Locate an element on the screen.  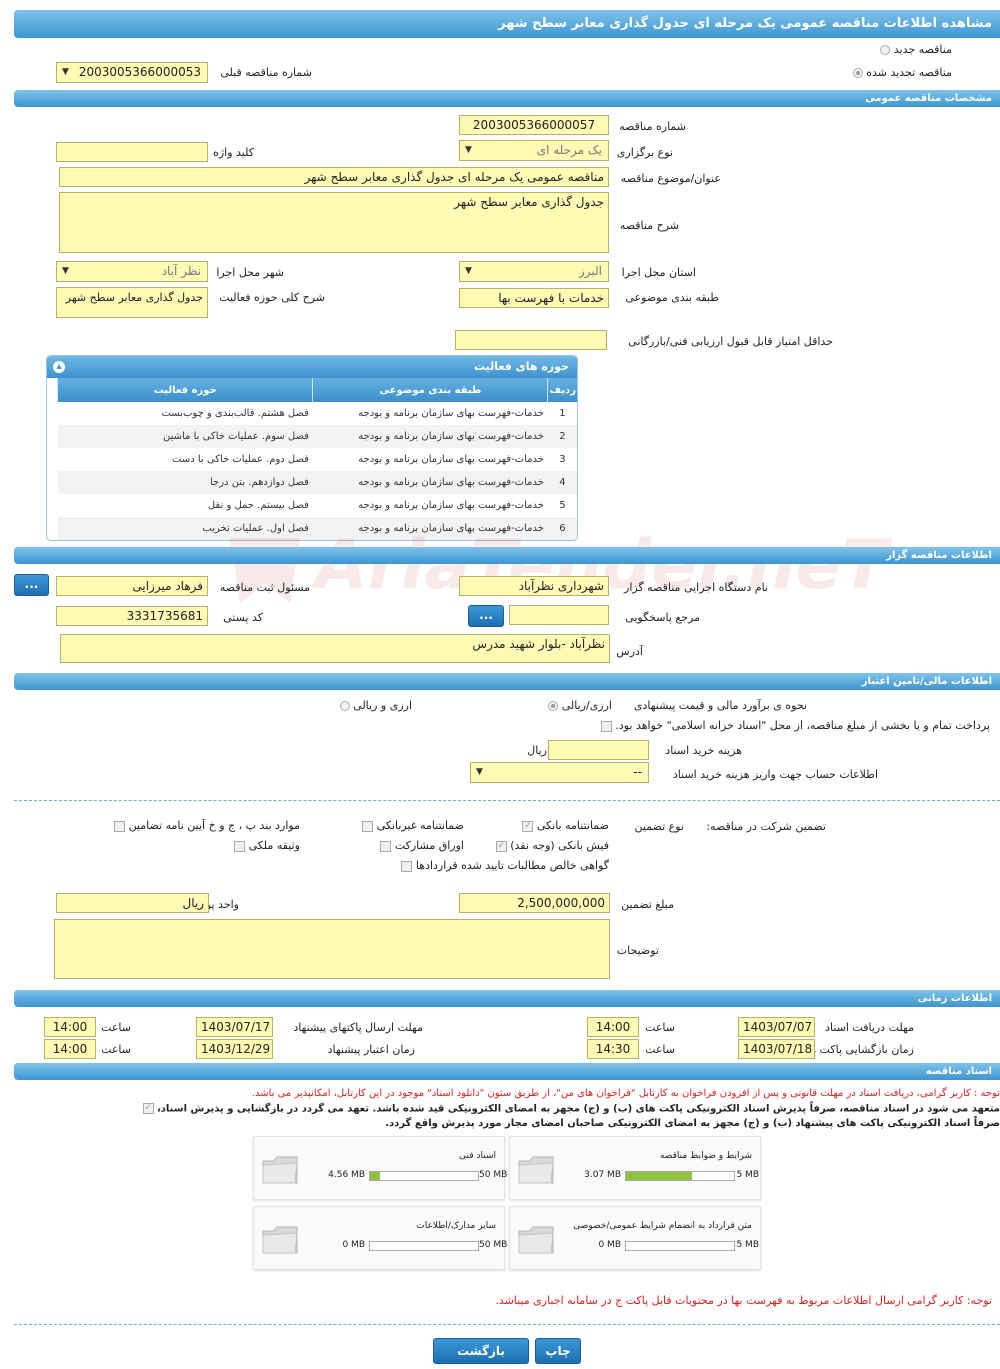
row-number: 3 is located at coordinates (562, 459).